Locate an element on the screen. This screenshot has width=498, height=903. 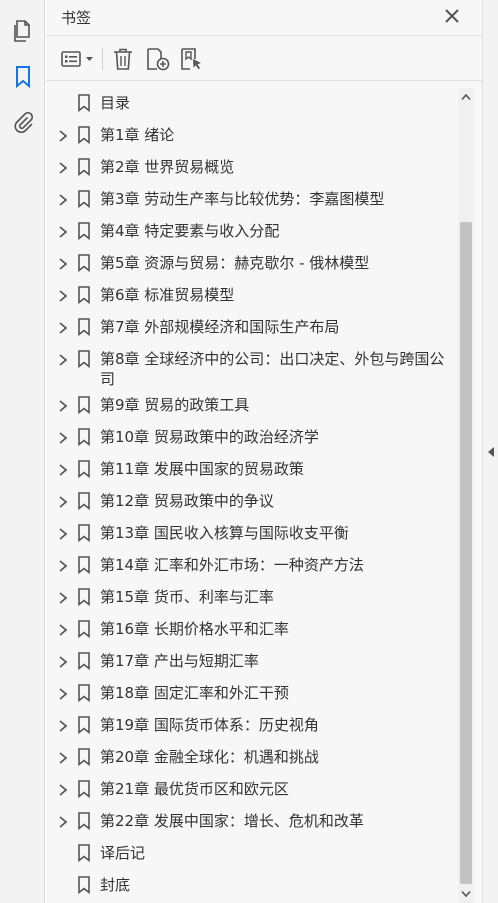
bookmark-item: 第13章 国民收入核算与国际收支平衡 is located at coordinates (252, 534).